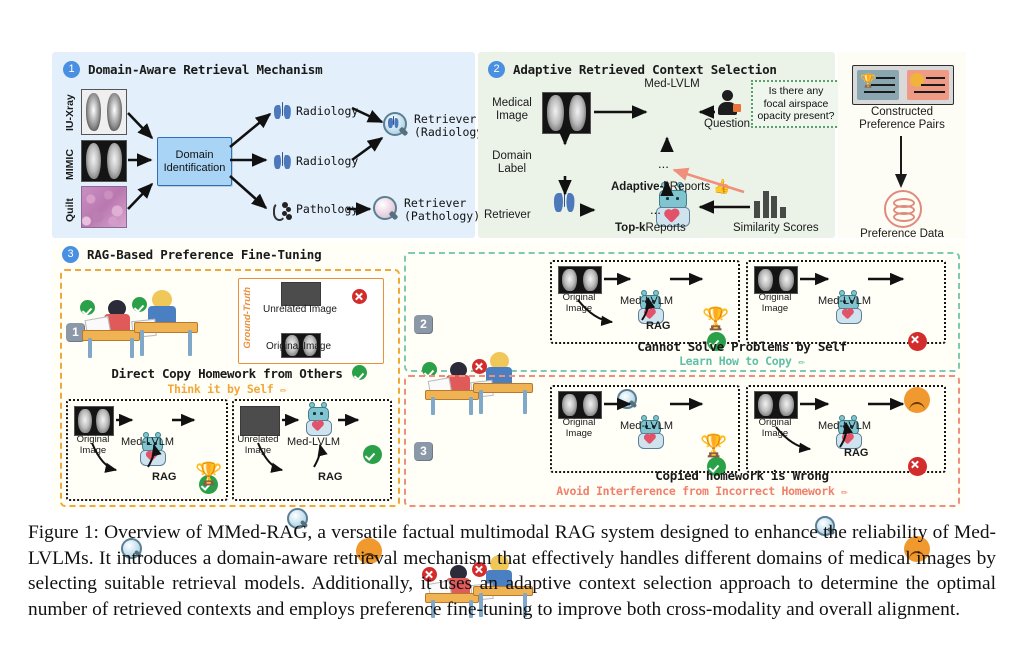 This screenshot has height=669, width=1024. I want to click on preference-pairs-label: Constructed Preference Pairs, so click(902, 119).